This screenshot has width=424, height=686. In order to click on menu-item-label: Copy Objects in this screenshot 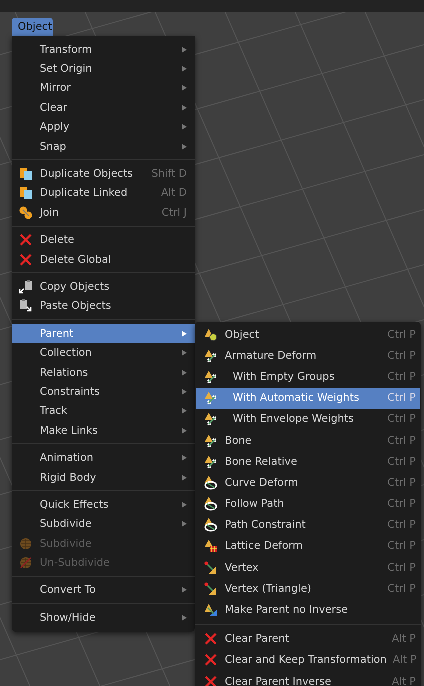, I will do `click(75, 286)`.